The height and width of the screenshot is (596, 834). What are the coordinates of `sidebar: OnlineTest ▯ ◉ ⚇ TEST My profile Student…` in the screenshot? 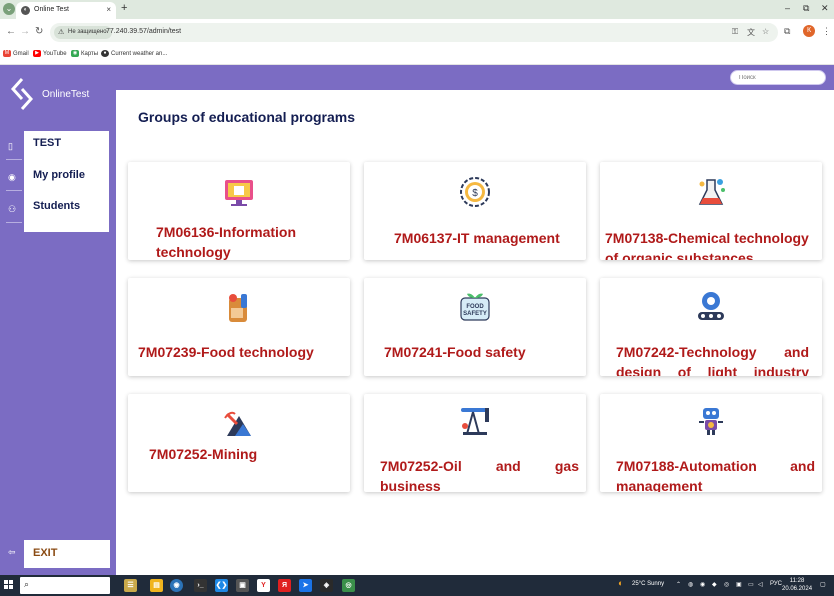 It's located at (58, 320).